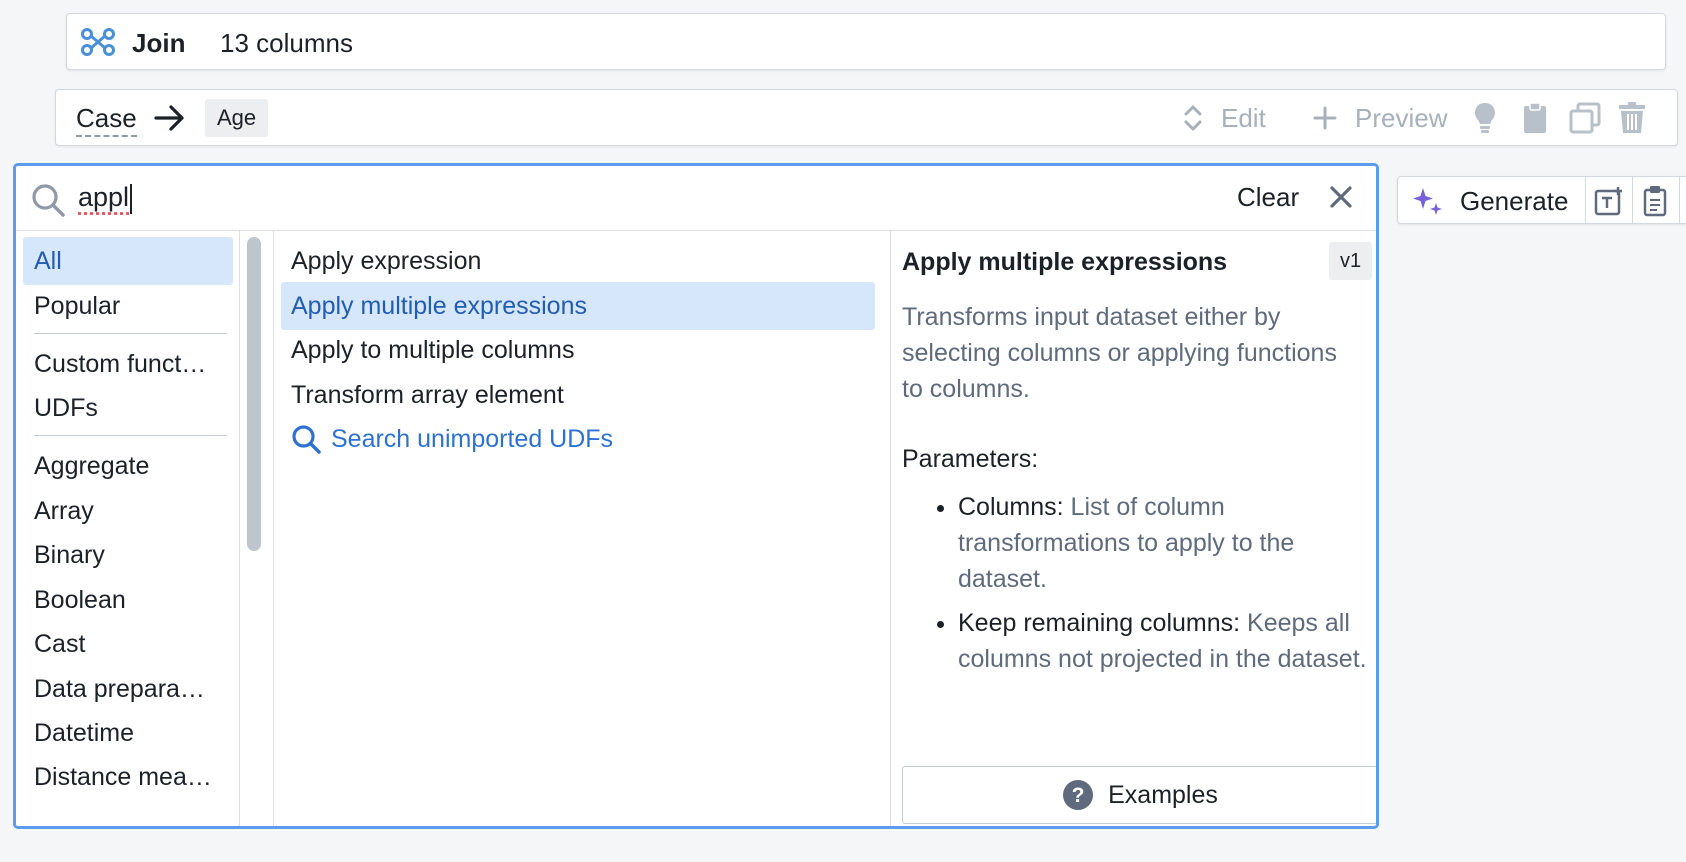  I want to click on edit-label: Edit, so click(1243, 118).